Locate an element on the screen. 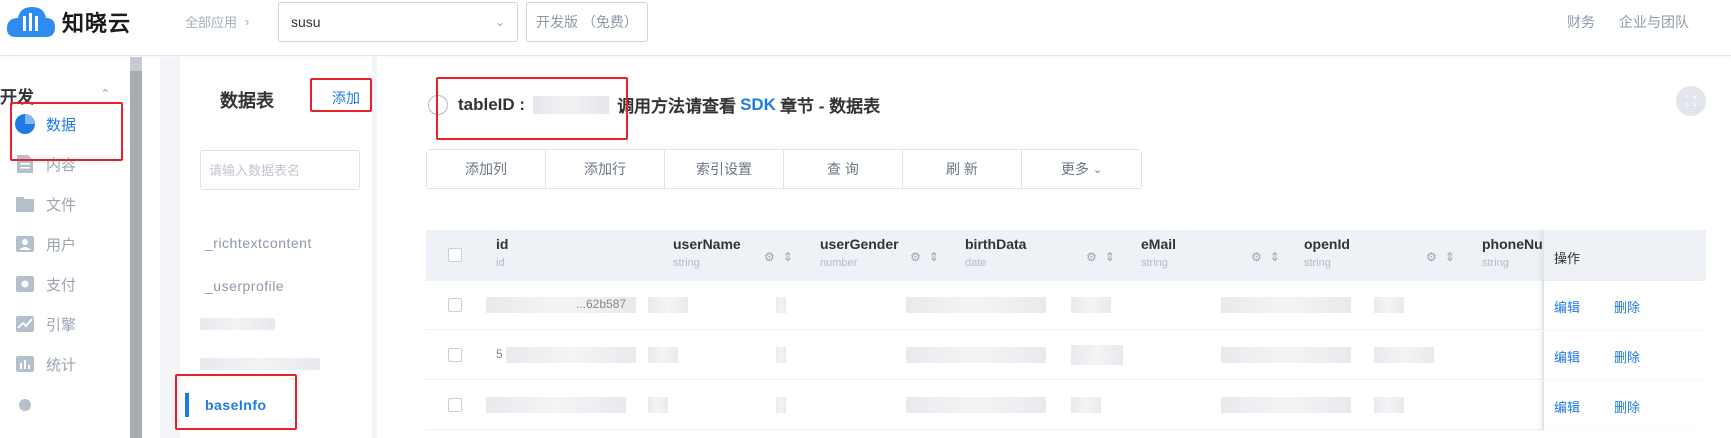  column-name: userGender is located at coordinates (859, 244).